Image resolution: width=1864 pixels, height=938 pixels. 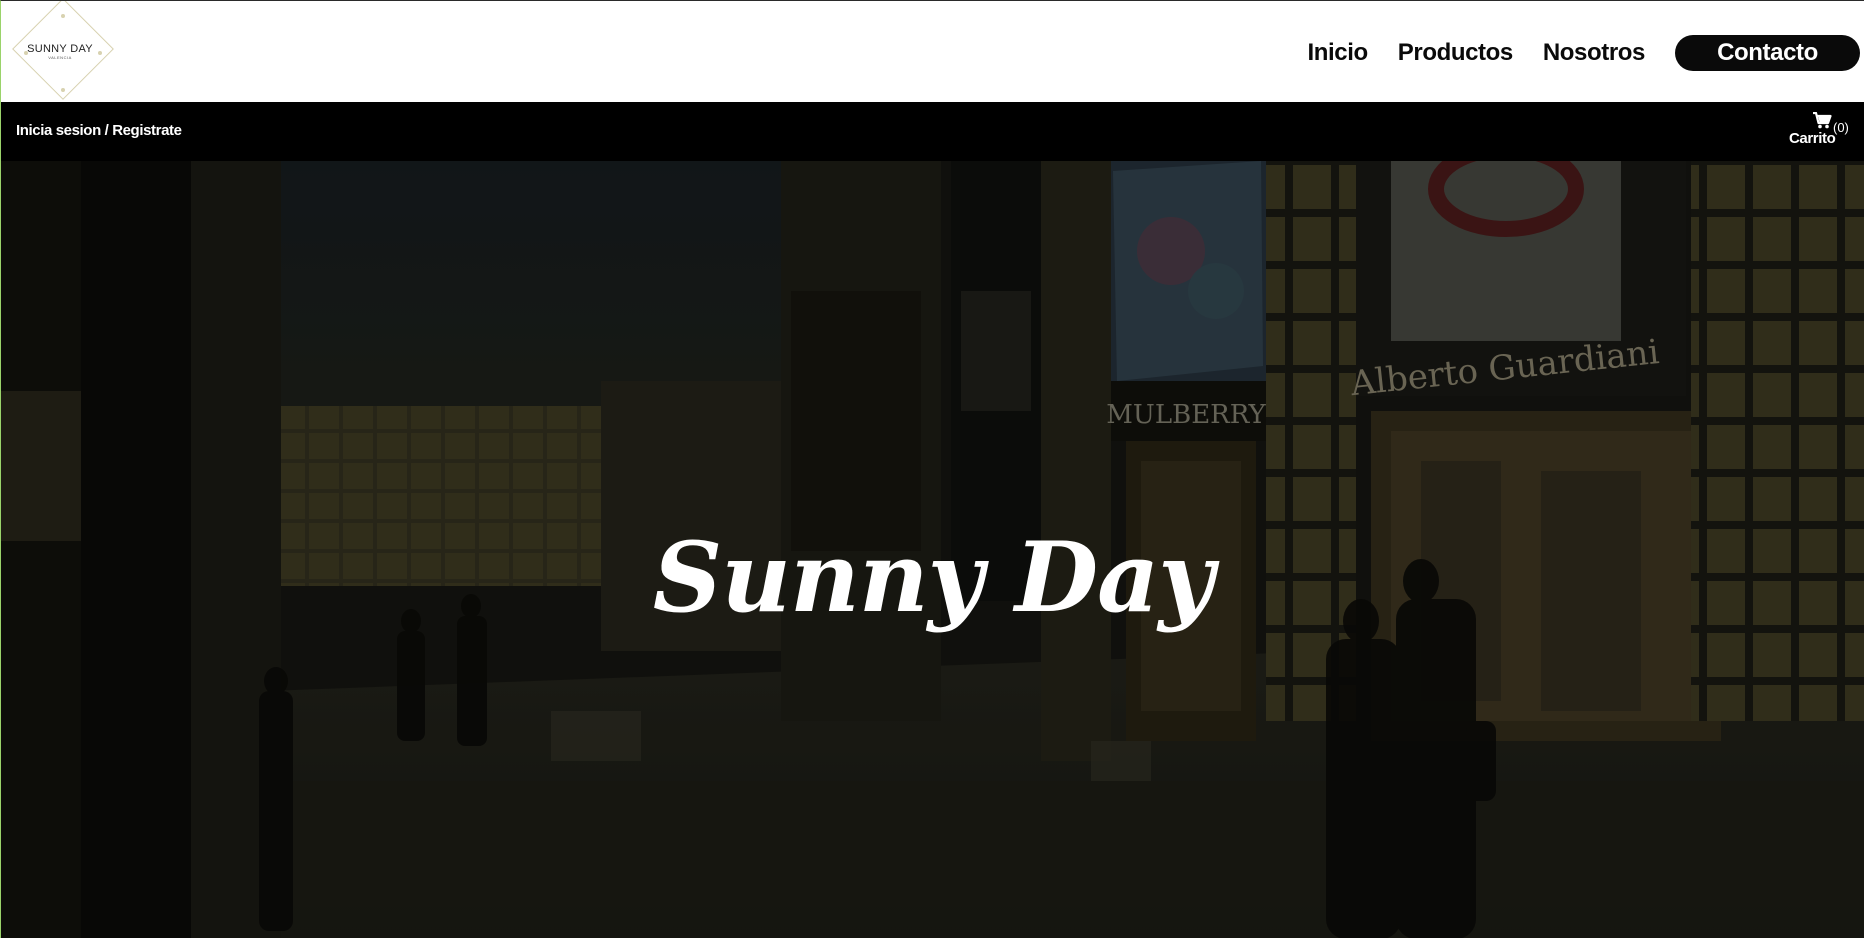 What do you see at coordinates (1338, 53) in the screenshot?
I see `nav-link-inicio: Inicio` at bounding box center [1338, 53].